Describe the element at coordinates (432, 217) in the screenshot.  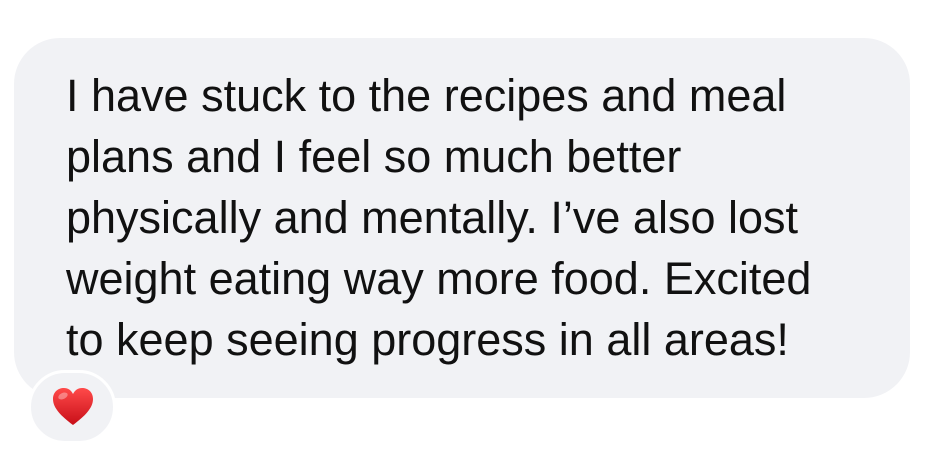
I see `message-line-3: physically and mentally. I’ve also lost` at that location.